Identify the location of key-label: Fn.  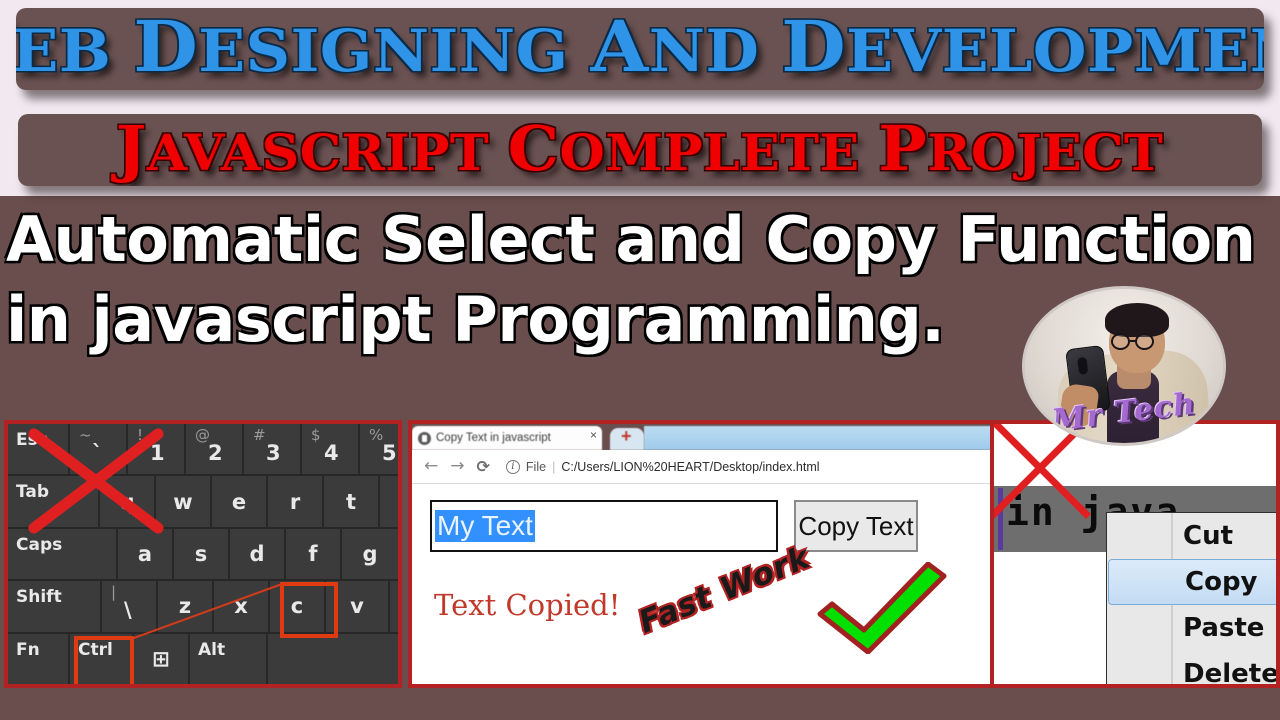
(28, 649).